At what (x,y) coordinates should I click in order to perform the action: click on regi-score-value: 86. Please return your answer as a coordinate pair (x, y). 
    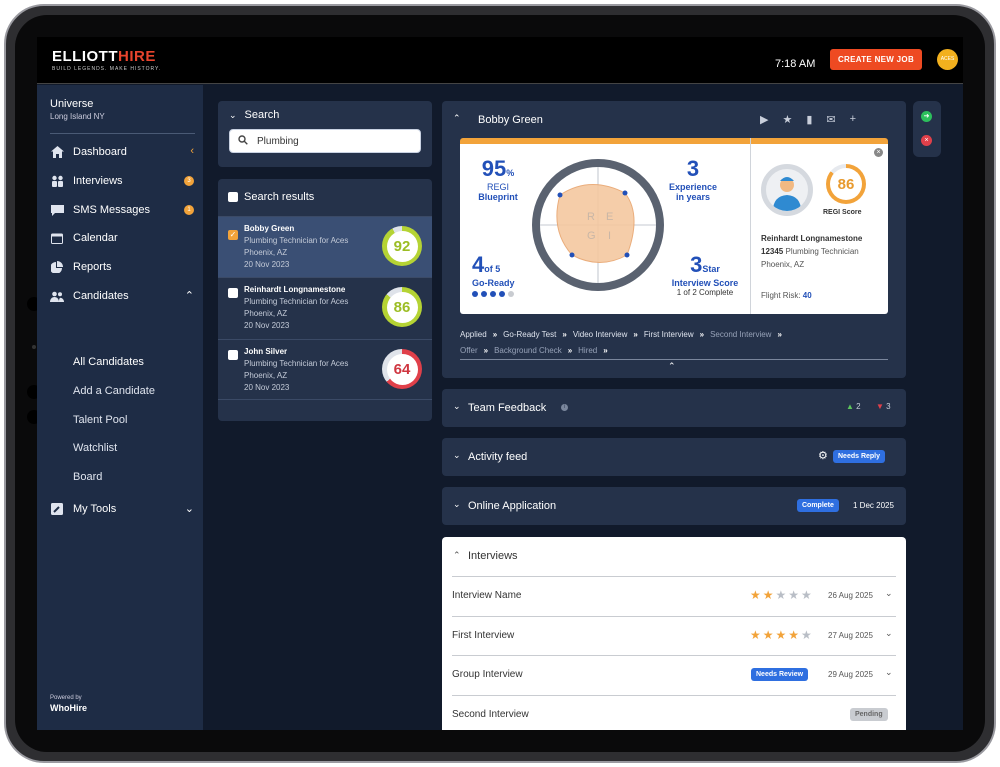
    Looking at the image, I should click on (846, 184).